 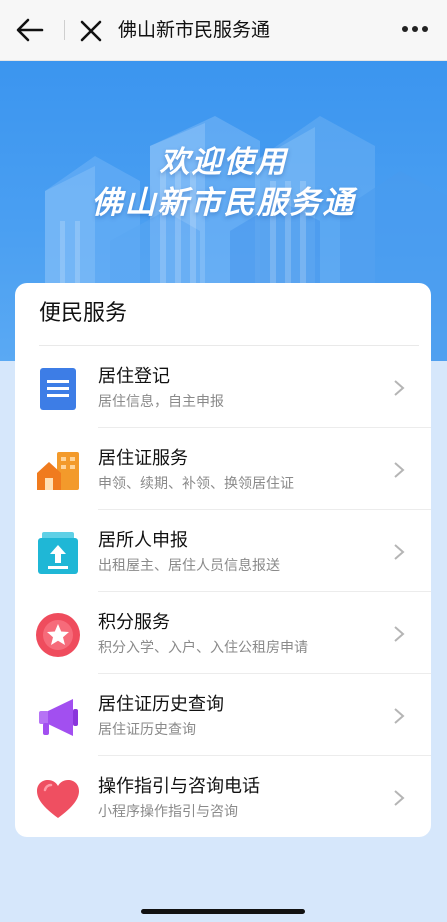 I want to click on service-title: 居住证服务, so click(x=143, y=458).